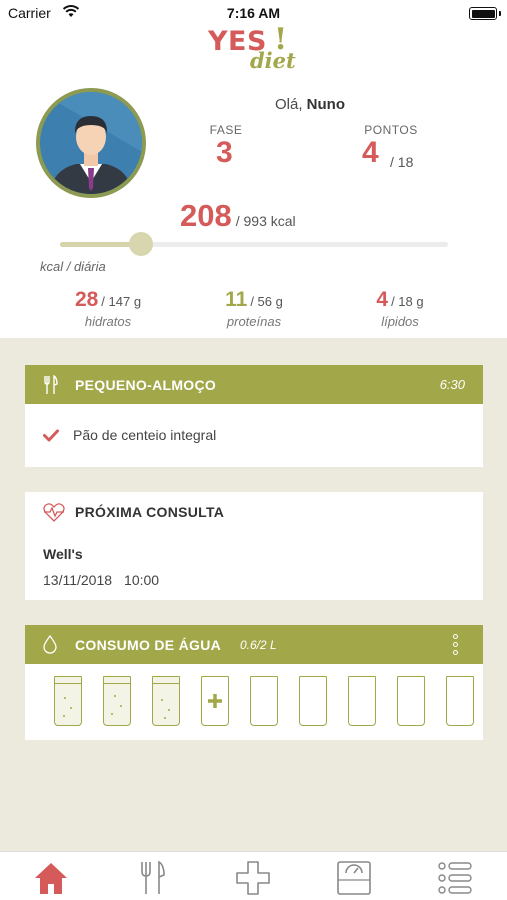 The width and height of the screenshot is (507, 900). I want to click on tab-menu, so click(455, 878).